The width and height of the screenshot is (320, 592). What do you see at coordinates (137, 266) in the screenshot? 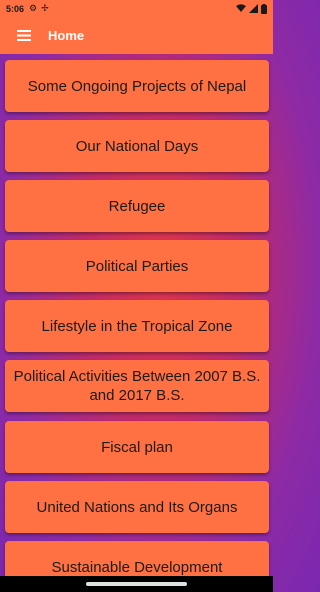
I see `topic-button: Political Parties` at bounding box center [137, 266].